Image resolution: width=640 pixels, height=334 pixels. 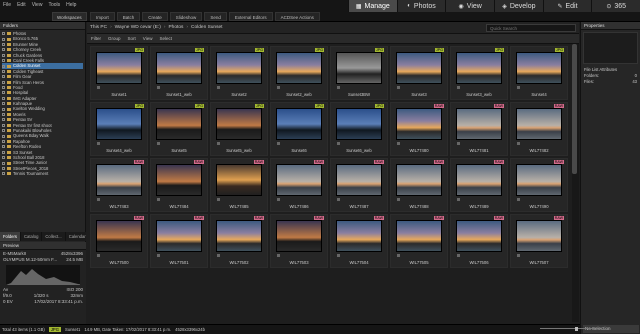 I want to click on thumbnail-item: JPG Sunset3, so click(x=419, y=73).